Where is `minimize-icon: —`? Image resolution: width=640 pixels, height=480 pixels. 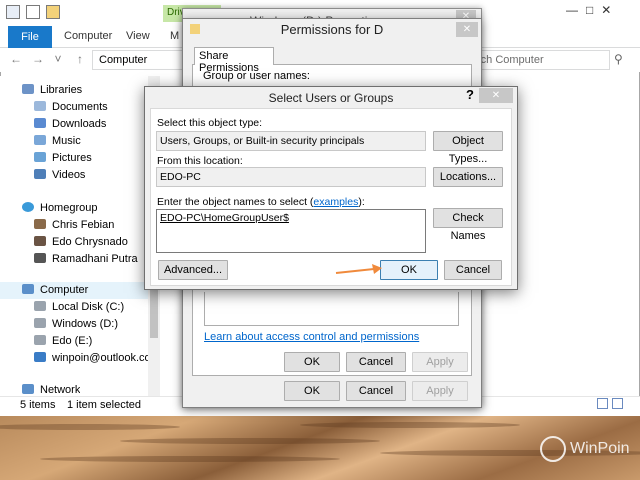
minimize-icon: — is located at coordinates (572, 10).